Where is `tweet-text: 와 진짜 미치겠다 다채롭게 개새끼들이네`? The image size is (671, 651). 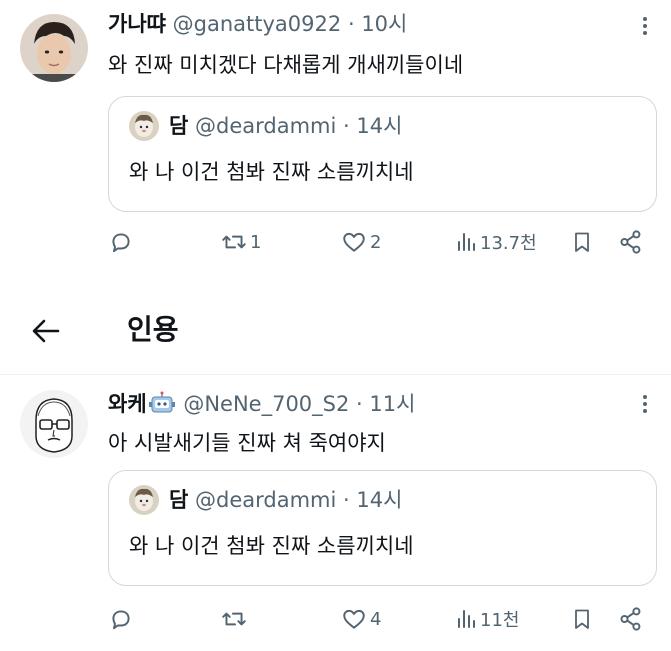
tweet-text: 와 진짜 미치겠다 다채롭게 개새끼들이네 is located at coordinates (286, 65).